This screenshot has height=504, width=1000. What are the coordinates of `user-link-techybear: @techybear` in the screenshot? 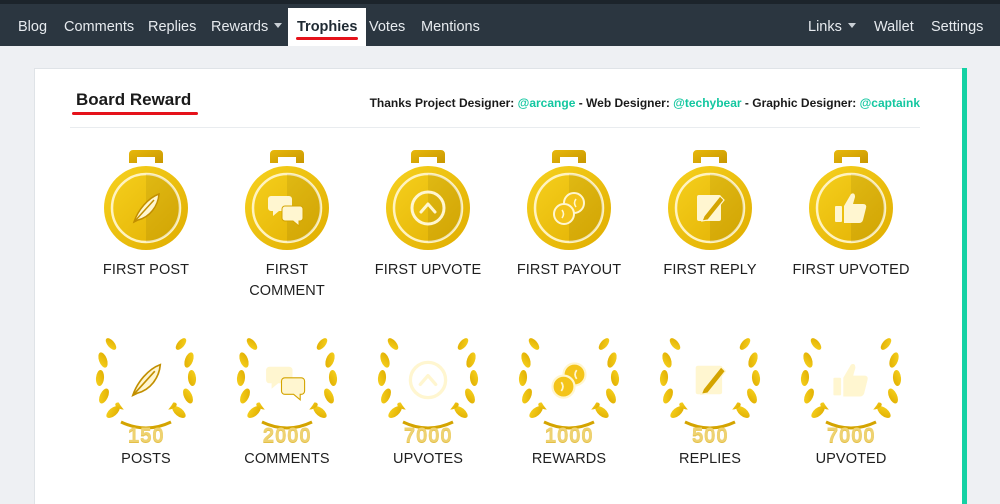 It's located at (707, 103).